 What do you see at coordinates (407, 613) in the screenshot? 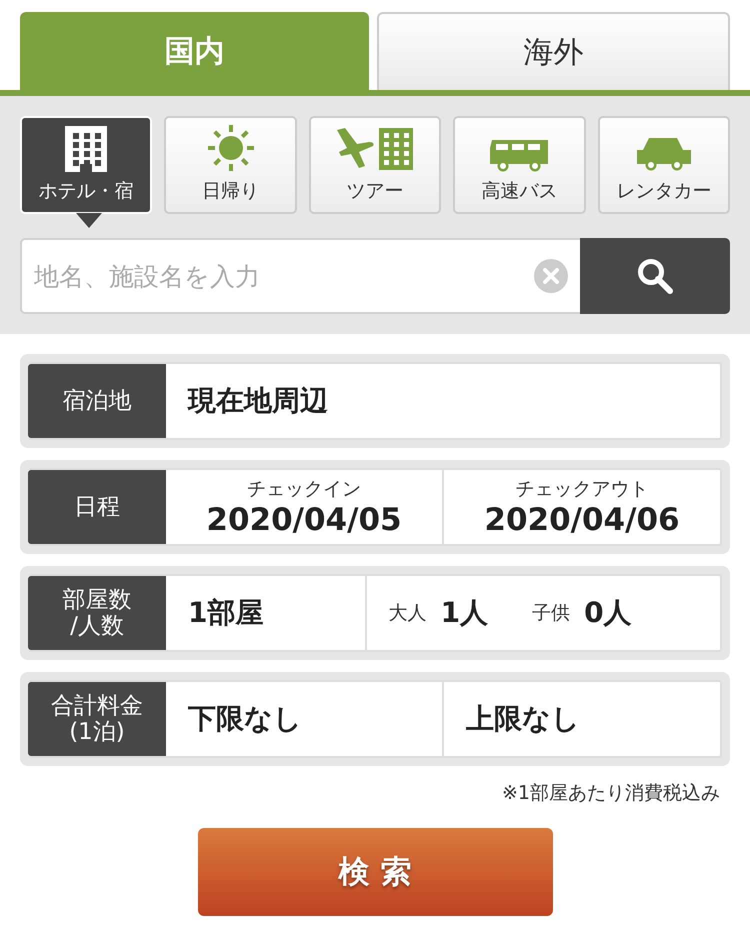
I see `adults-label: 大人` at bounding box center [407, 613].